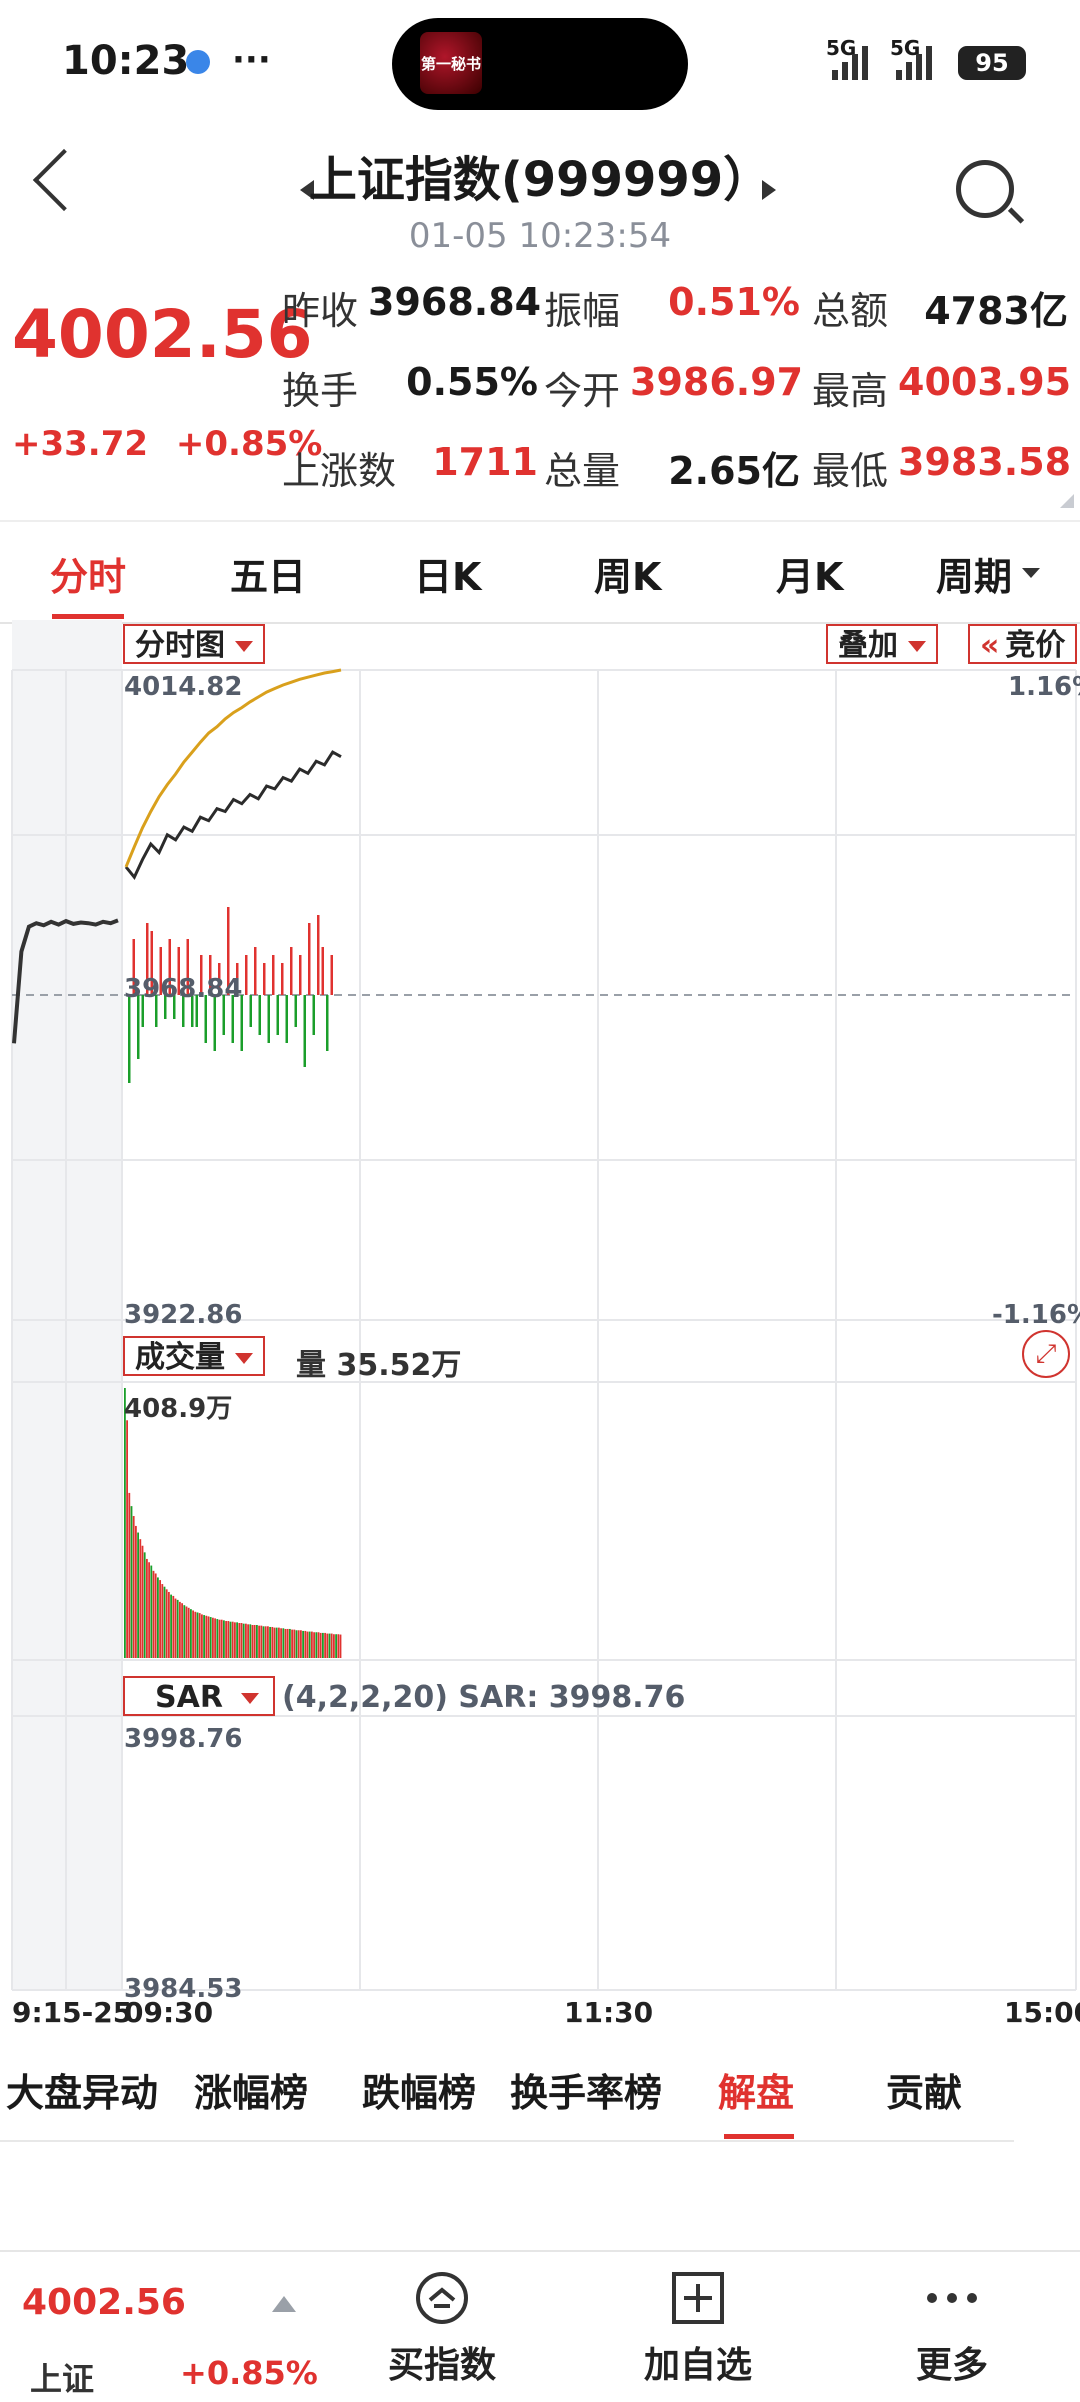 The width and height of the screenshot is (1080, 2402). What do you see at coordinates (447, 573) in the screenshot?
I see `tab-daily-k: 日K` at bounding box center [447, 573].